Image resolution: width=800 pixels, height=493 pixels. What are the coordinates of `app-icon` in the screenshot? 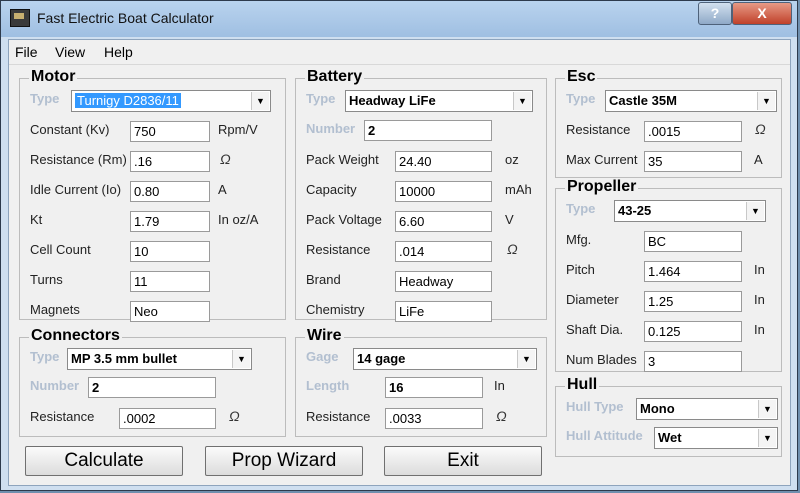 It's located at (20, 18).